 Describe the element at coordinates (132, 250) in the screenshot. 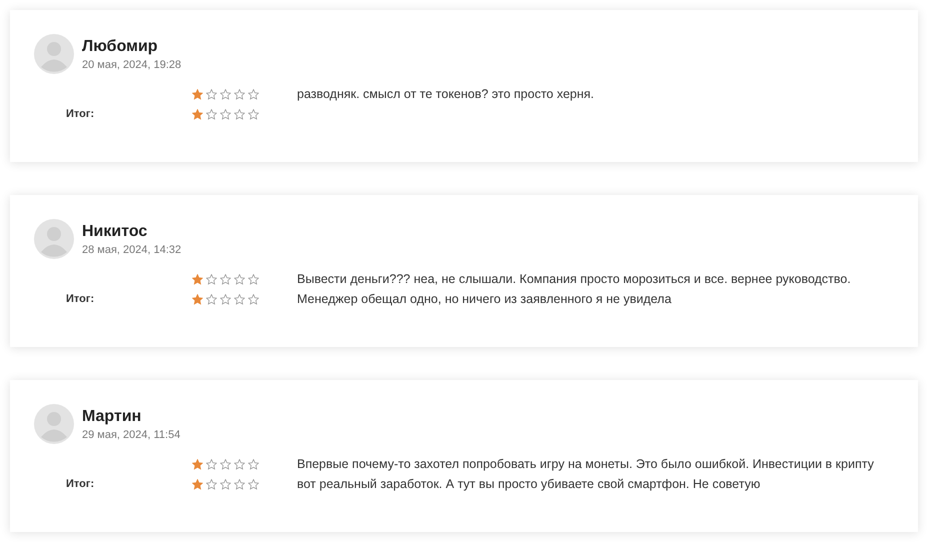

I see `review-date: 28 мая, 2024, 14:32` at that location.